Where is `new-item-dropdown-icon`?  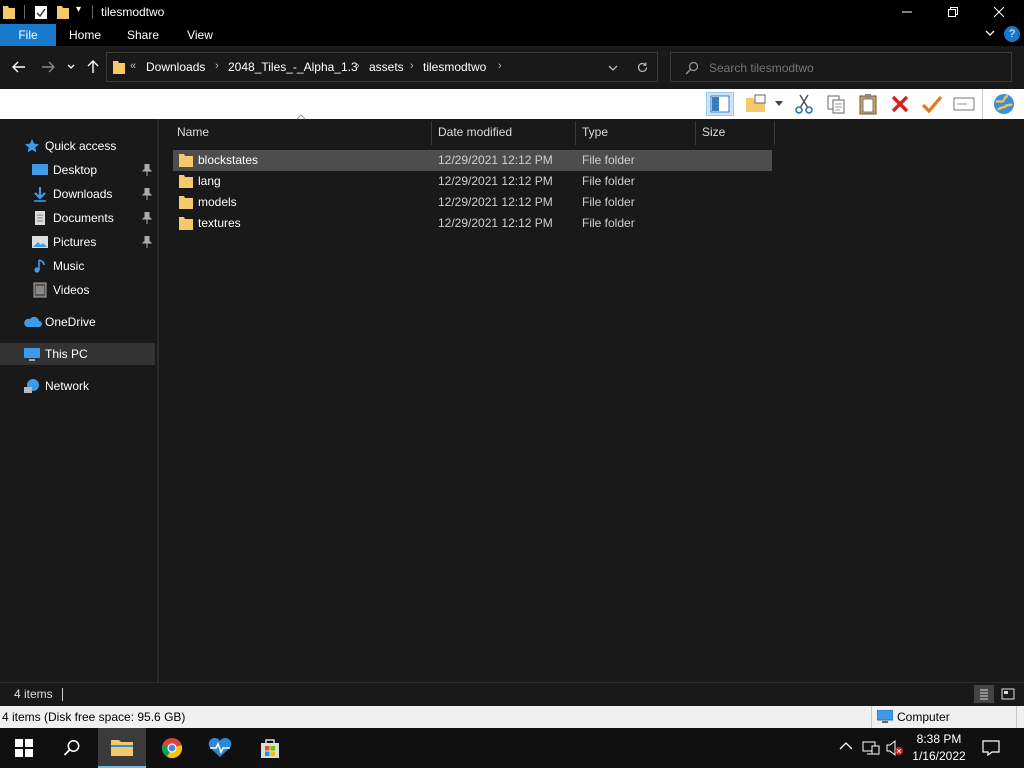
new-item-dropdown-icon is located at coordinates (779, 104).